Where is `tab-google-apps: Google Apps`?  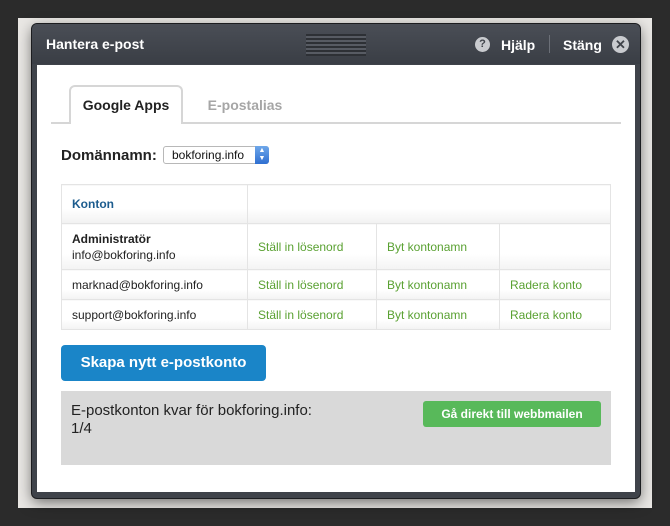
tab-google-apps: Google Apps is located at coordinates (126, 104).